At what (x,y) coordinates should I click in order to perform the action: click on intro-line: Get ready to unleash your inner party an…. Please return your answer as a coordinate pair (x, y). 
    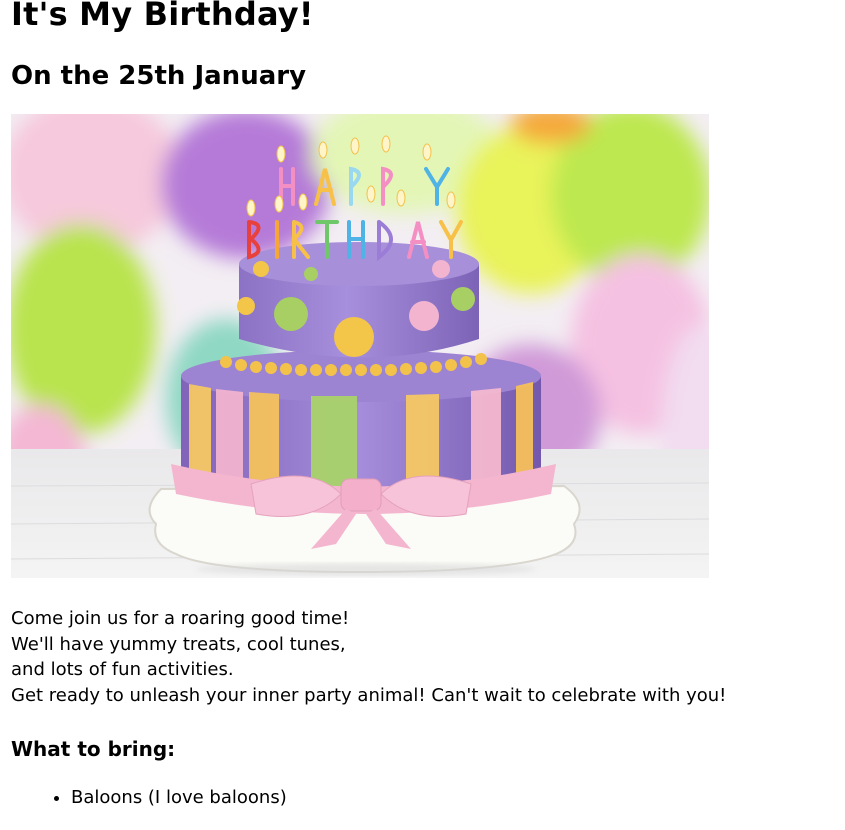
    Looking at the image, I should click on (369, 696).